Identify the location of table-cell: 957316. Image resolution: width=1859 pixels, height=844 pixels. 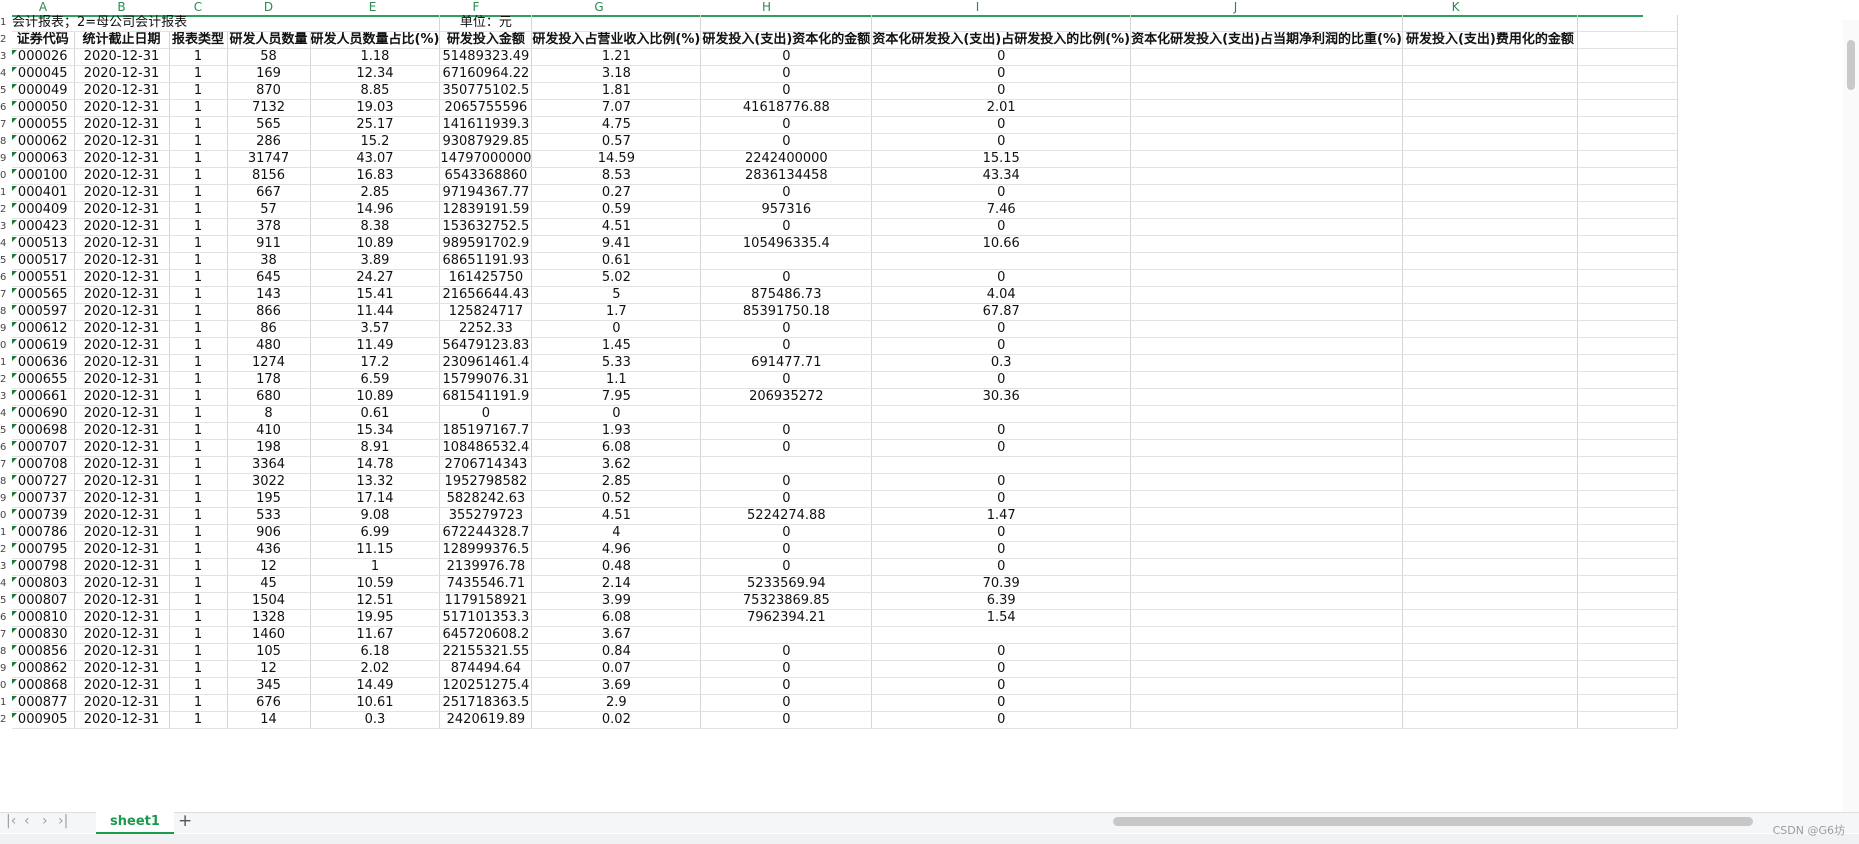
(786, 210).